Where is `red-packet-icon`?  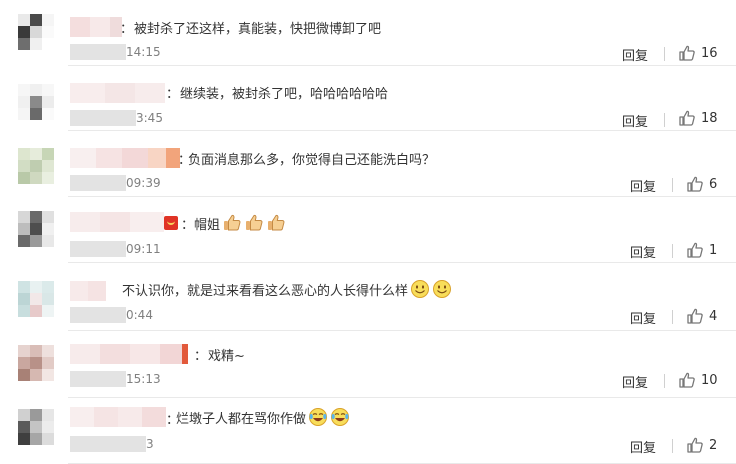 red-packet-icon is located at coordinates (171, 223).